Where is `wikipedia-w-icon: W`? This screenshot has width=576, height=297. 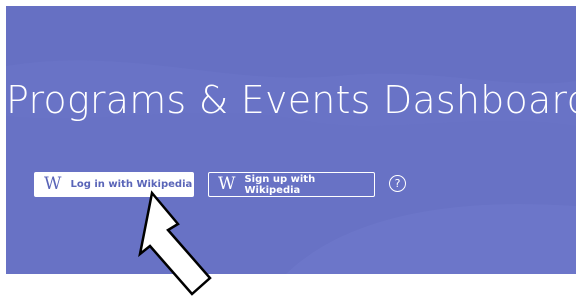 wikipedia-w-icon: W is located at coordinates (53, 184).